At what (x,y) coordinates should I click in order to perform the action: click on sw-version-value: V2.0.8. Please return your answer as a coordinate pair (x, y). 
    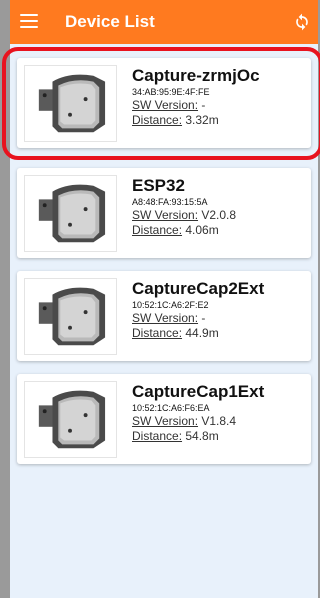
    Looking at the image, I should click on (219, 215).